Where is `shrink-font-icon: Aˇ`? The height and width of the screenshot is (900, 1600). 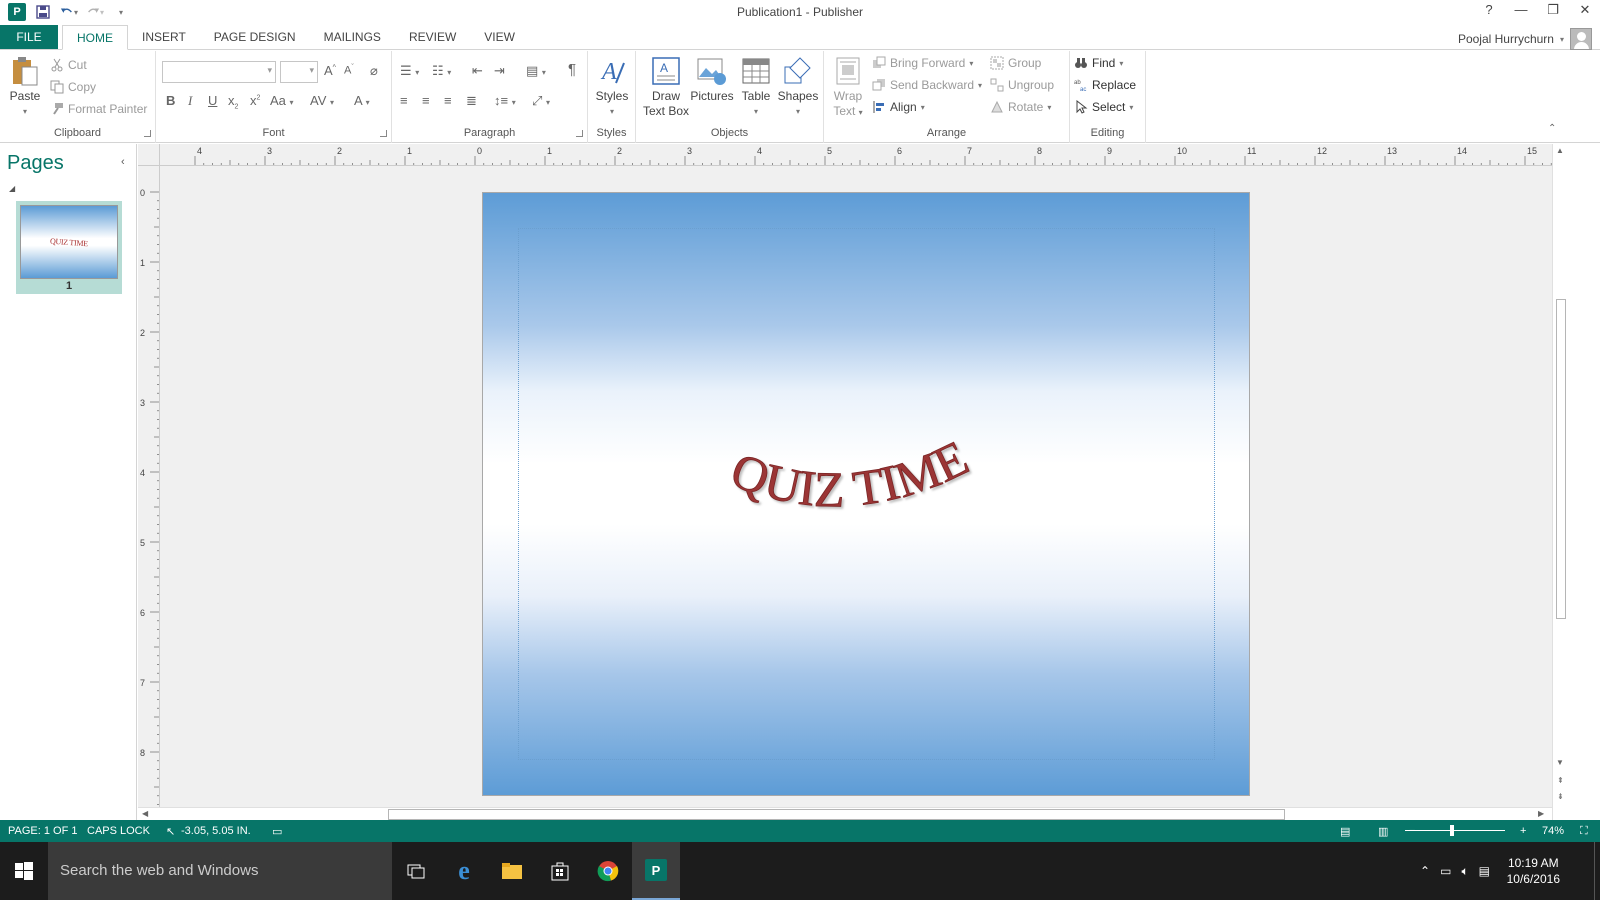 shrink-font-icon: Aˇ is located at coordinates (349, 70).